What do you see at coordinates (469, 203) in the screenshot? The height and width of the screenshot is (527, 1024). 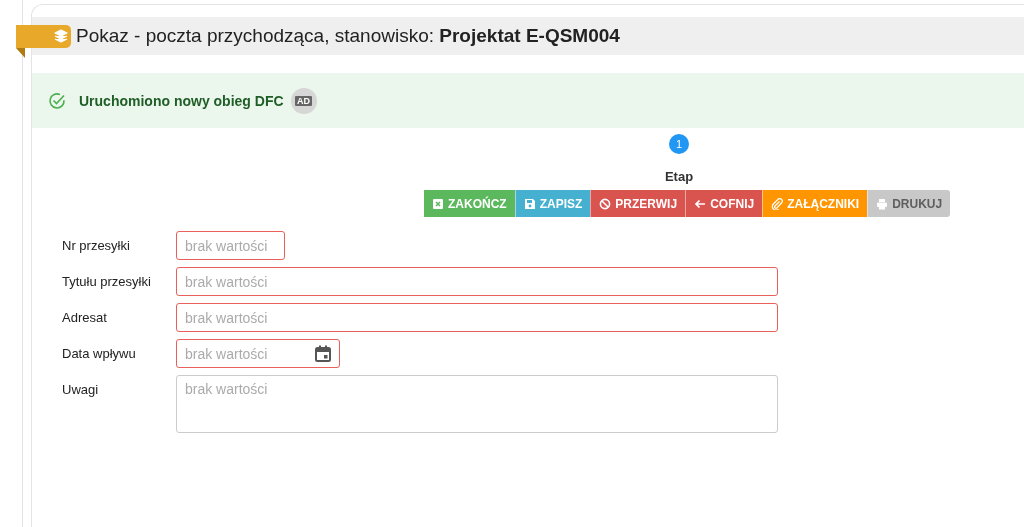 I see `action-button: ZAKOŃCZ` at bounding box center [469, 203].